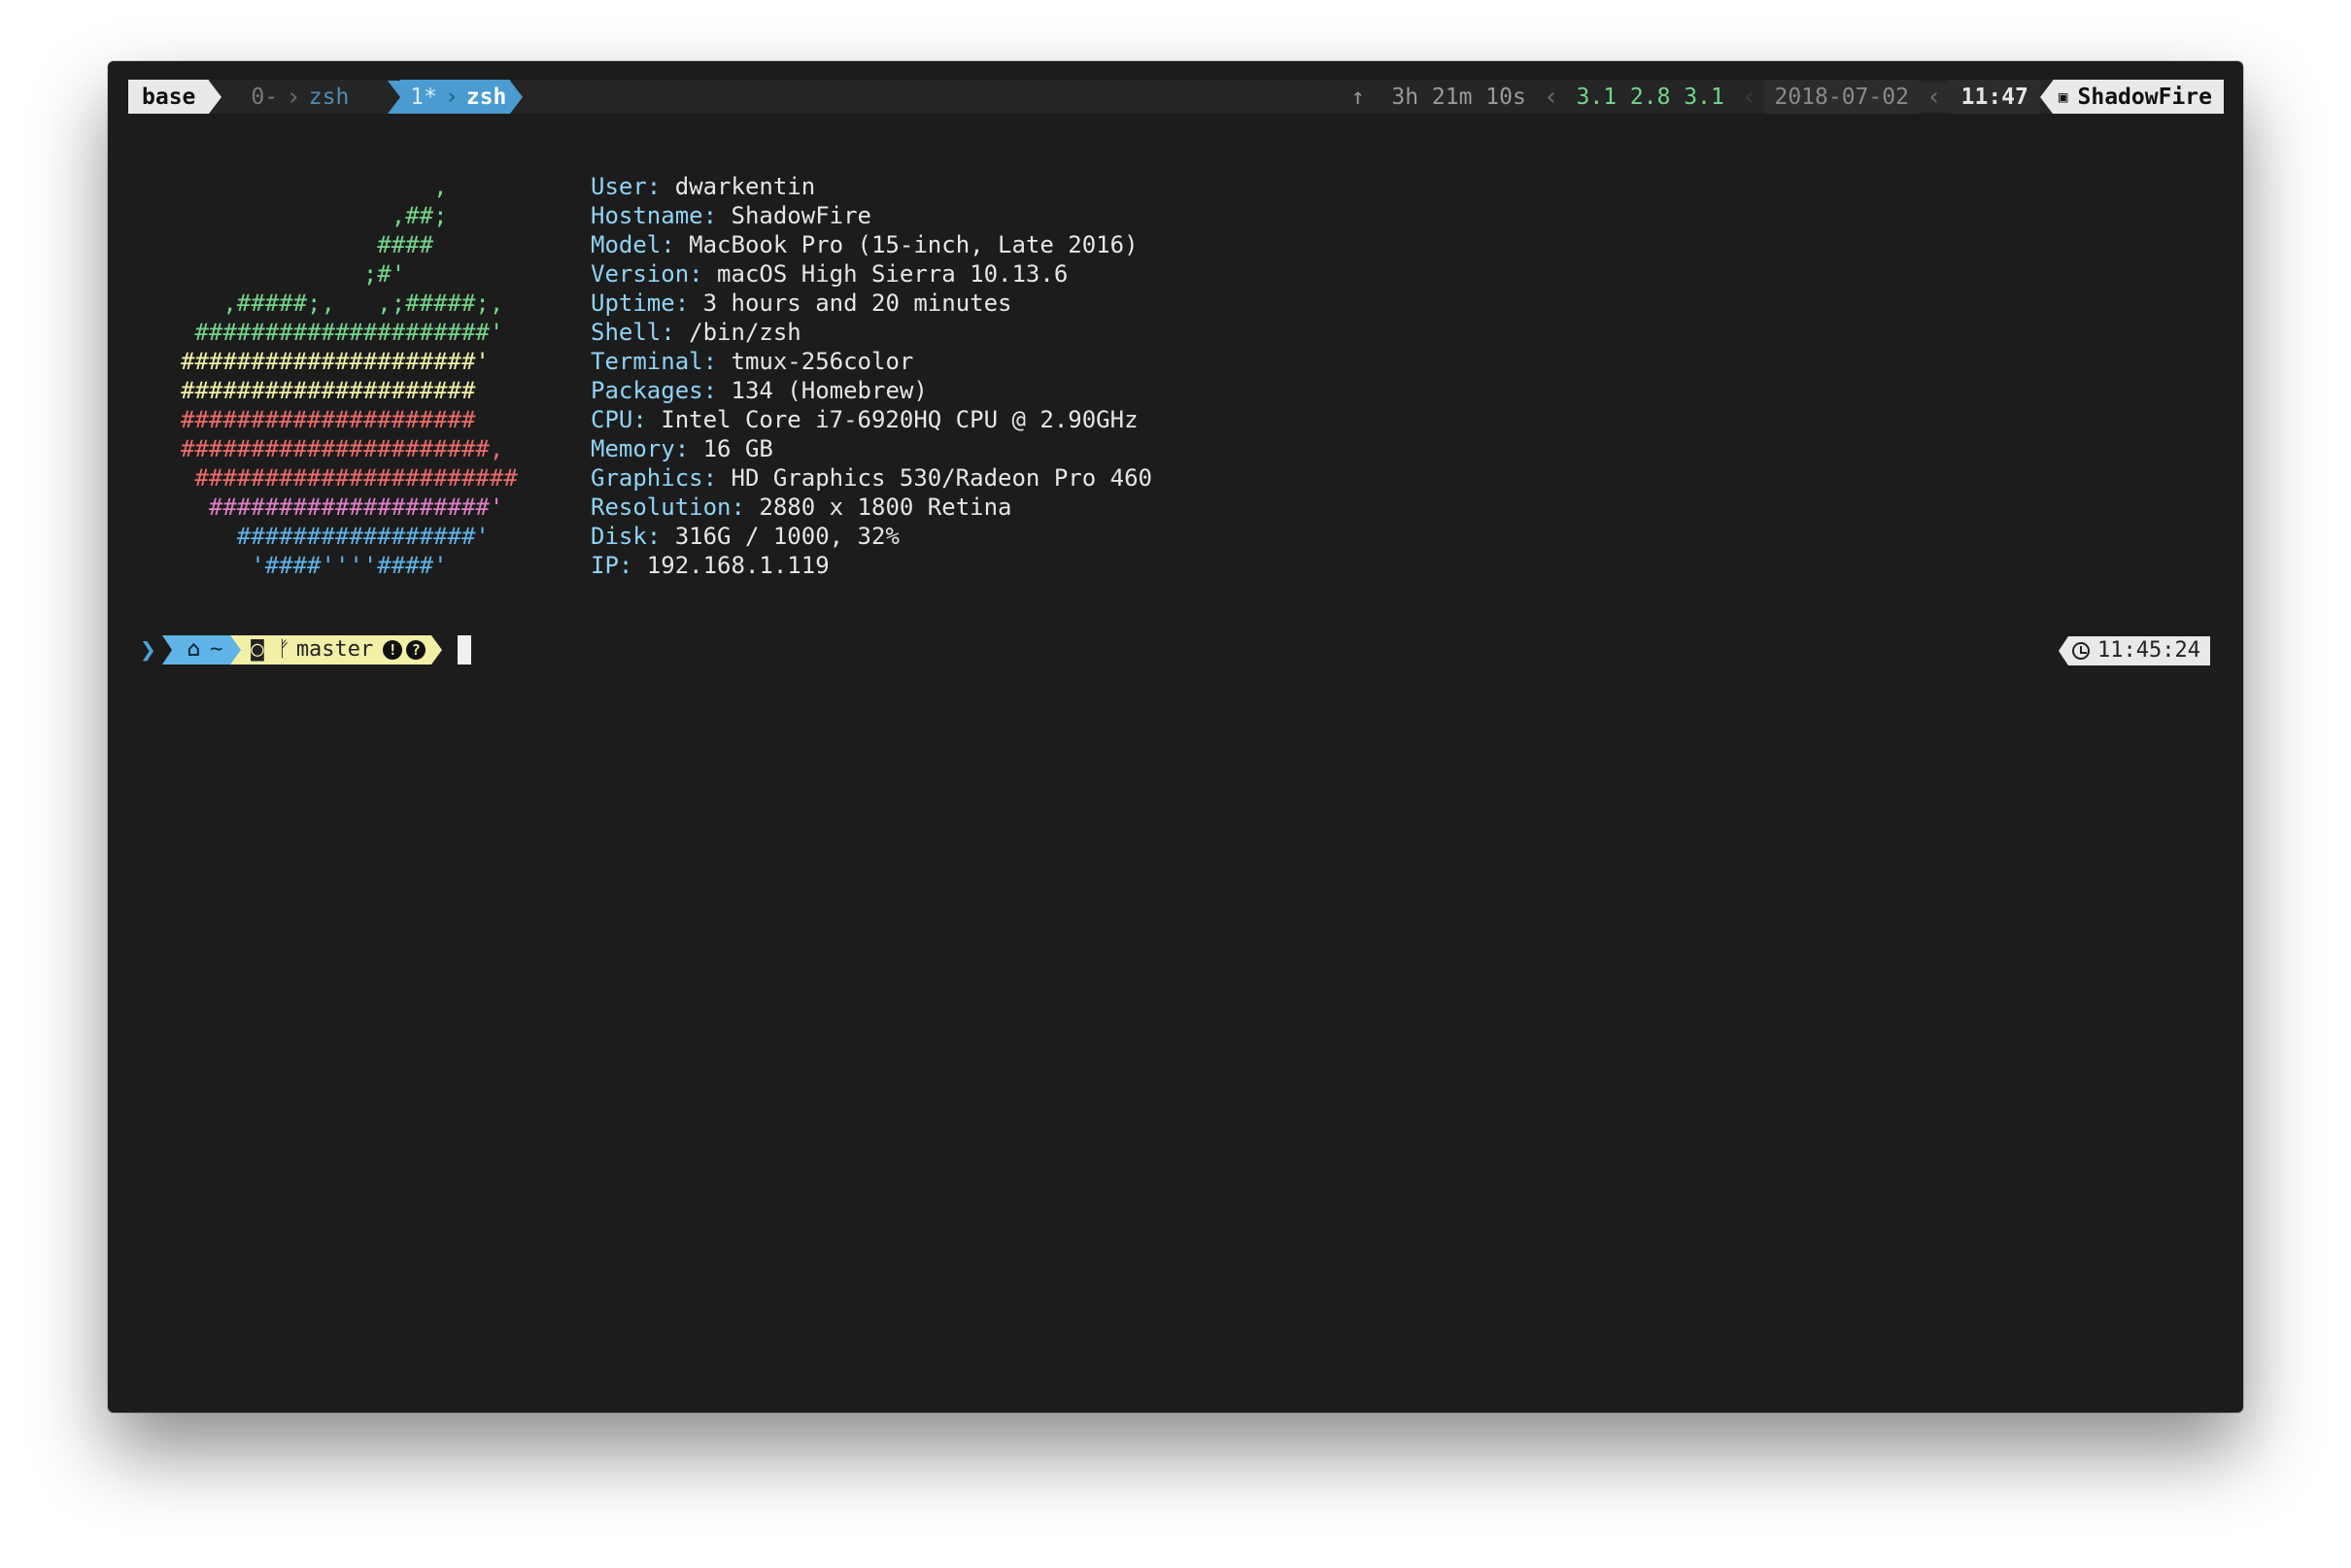 The width and height of the screenshot is (2351, 1568). Describe the element at coordinates (1841, 97) in the screenshot. I see `status-date: 2018-07-02` at that location.